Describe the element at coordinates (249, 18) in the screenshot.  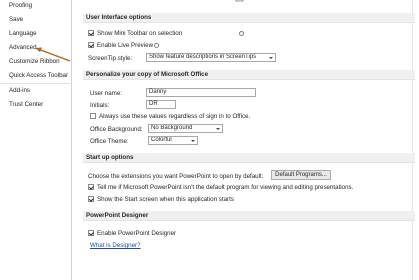
I see `section-header-ui-options: User Interface options` at that location.